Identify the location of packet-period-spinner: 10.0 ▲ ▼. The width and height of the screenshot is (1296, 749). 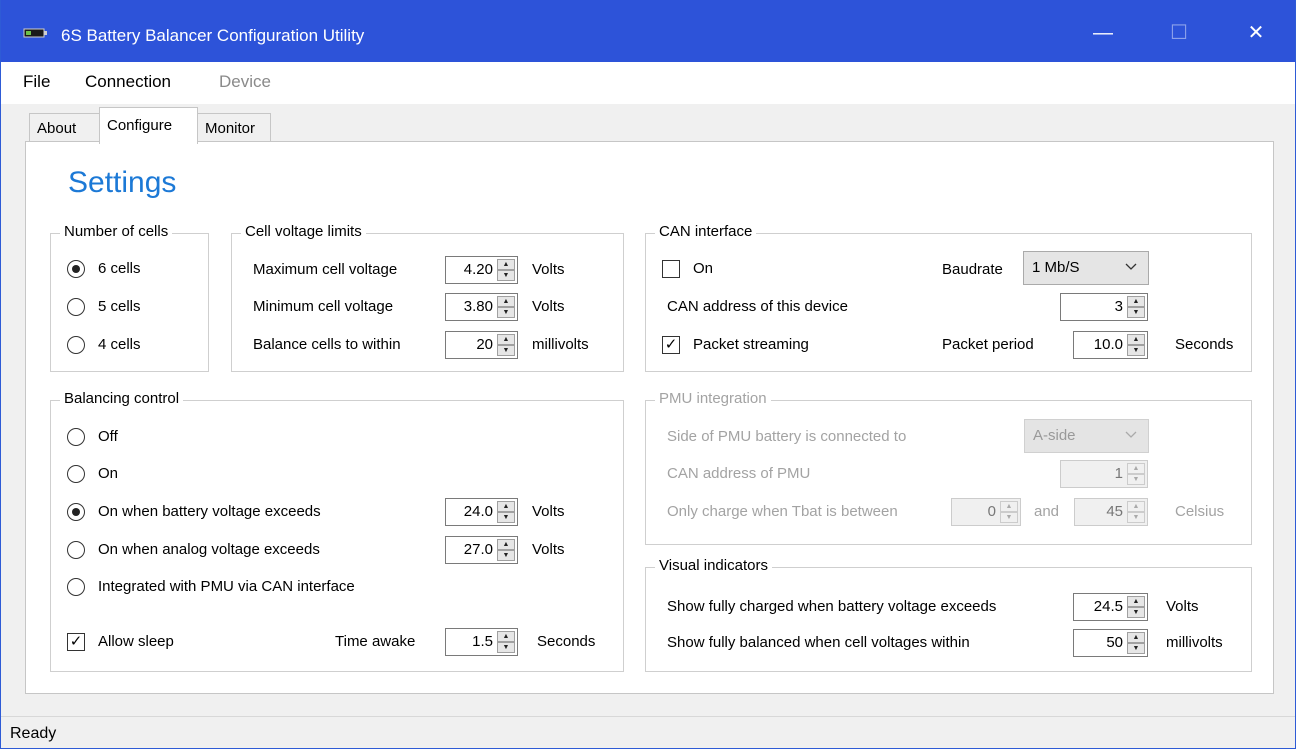
(1110, 345).